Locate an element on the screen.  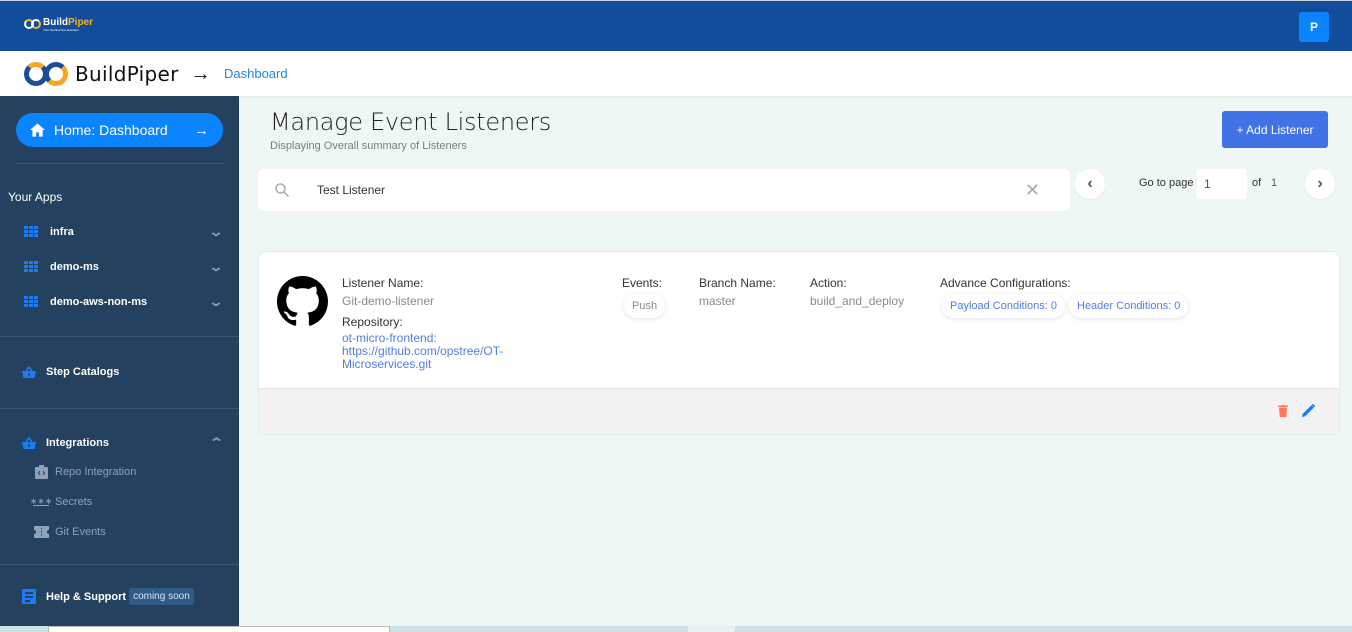
chevron-right-icon: › is located at coordinates (1320, 183).